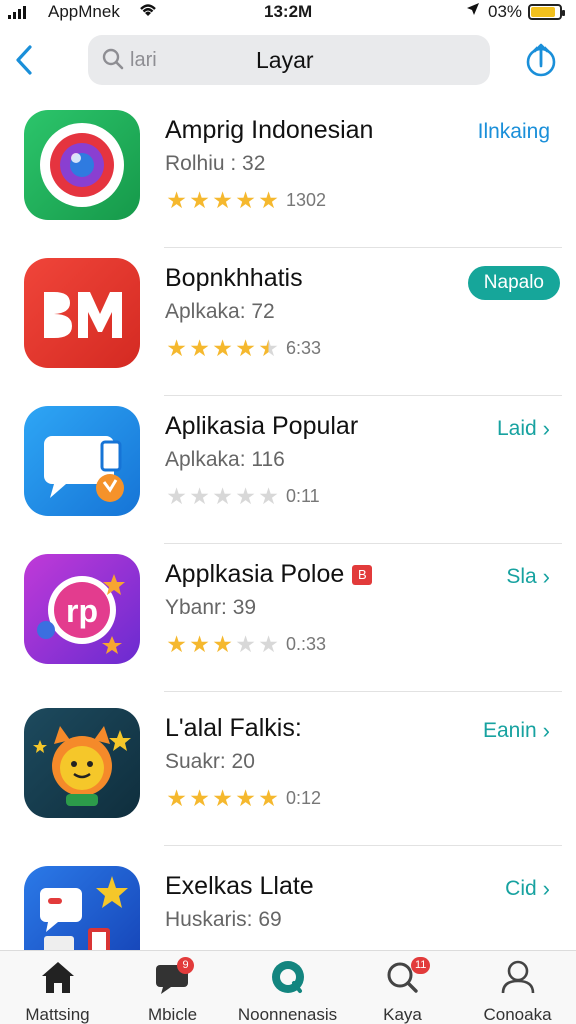  What do you see at coordinates (82, 914) in the screenshot?
I see `devices-star-icon` at bounding box center [82, 914].